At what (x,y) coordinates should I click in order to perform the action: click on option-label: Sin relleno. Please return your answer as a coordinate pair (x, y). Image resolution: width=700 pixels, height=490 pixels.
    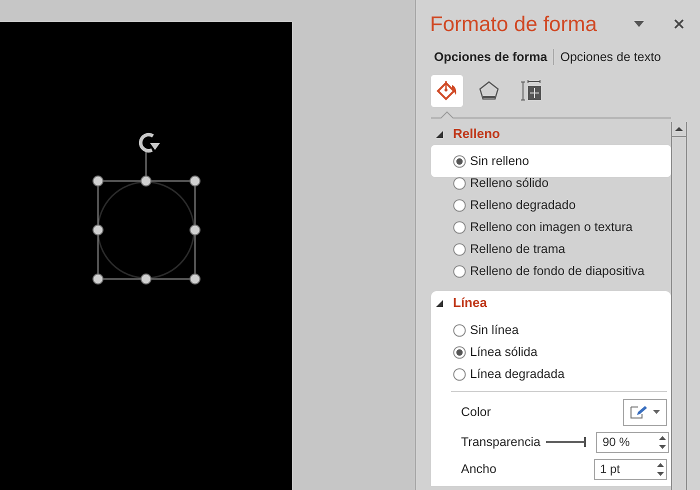
    Looking at the image, I should click on (500, 161).